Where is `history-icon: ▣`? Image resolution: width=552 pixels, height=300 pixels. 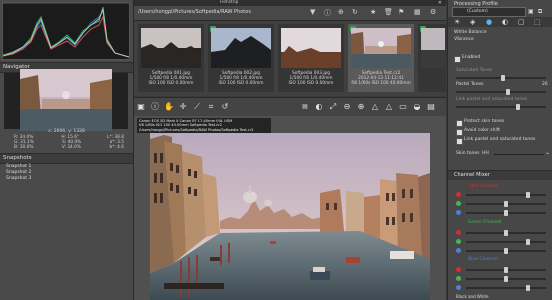
history-icon: ▣ is located at coordinates (141, 107).